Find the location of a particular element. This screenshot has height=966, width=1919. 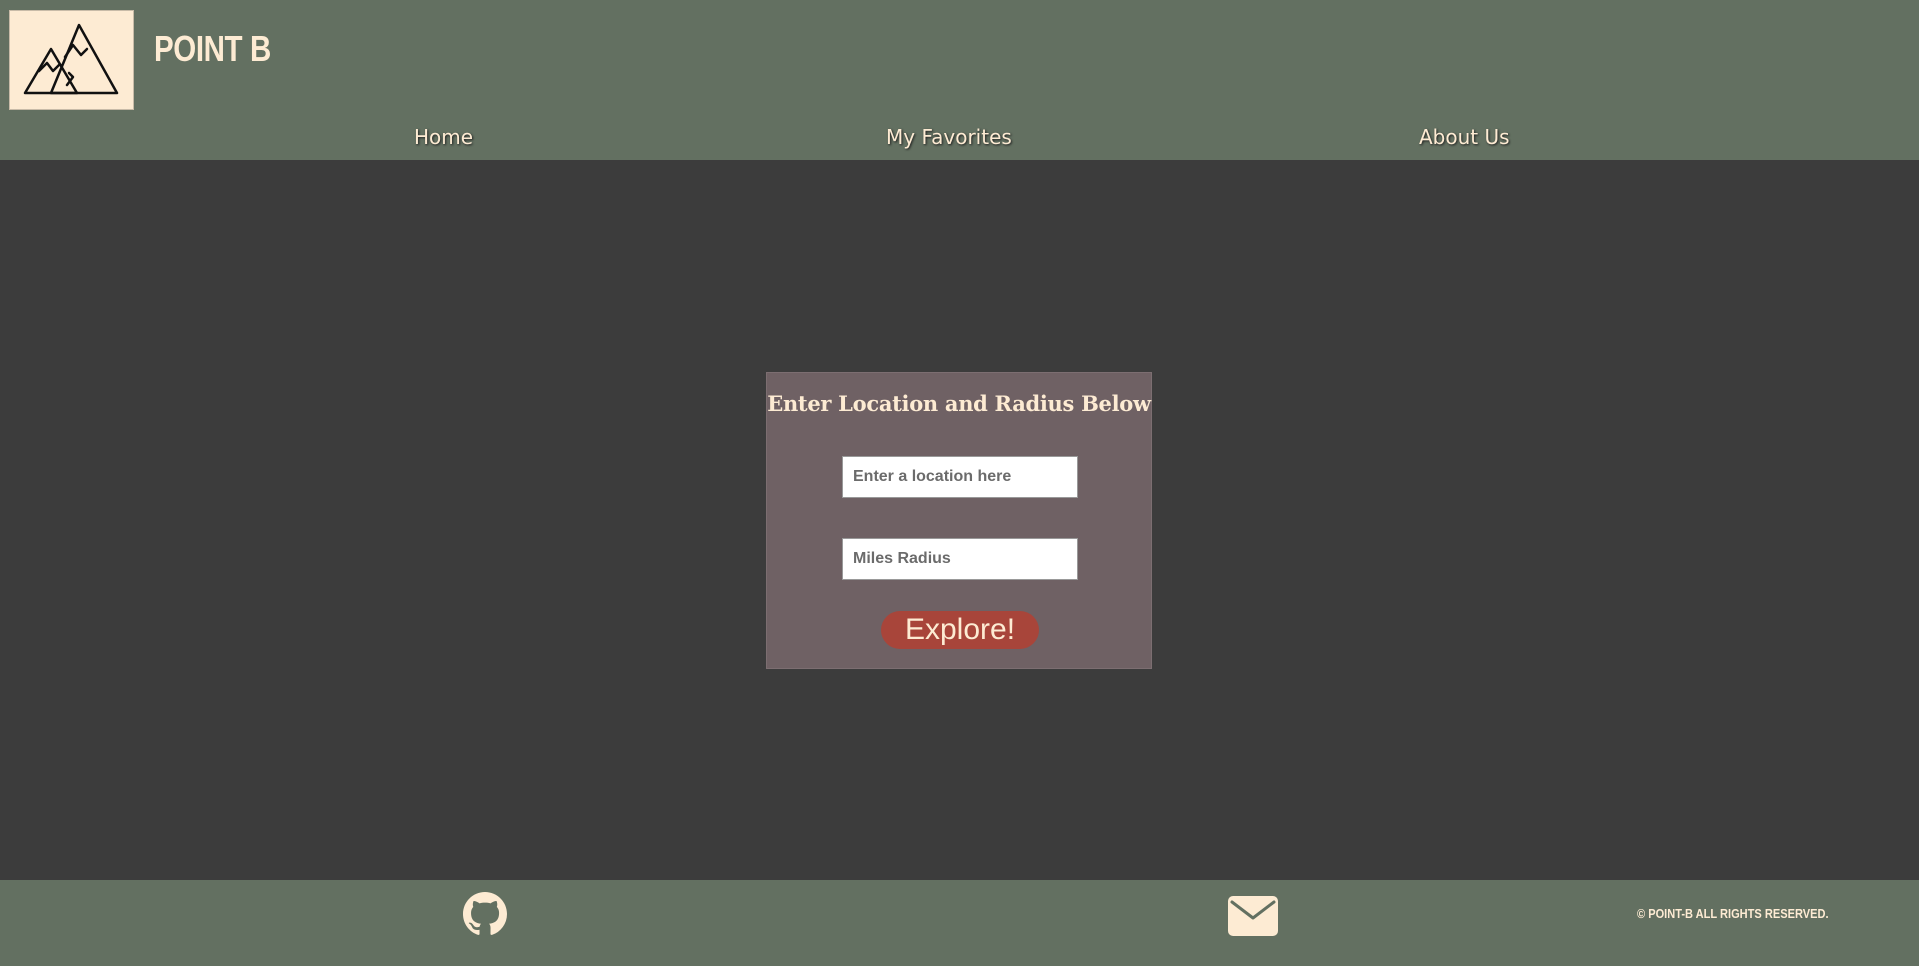

search-card: Enter Location and Radius Below Explore! is located at coordinates (959, 520).